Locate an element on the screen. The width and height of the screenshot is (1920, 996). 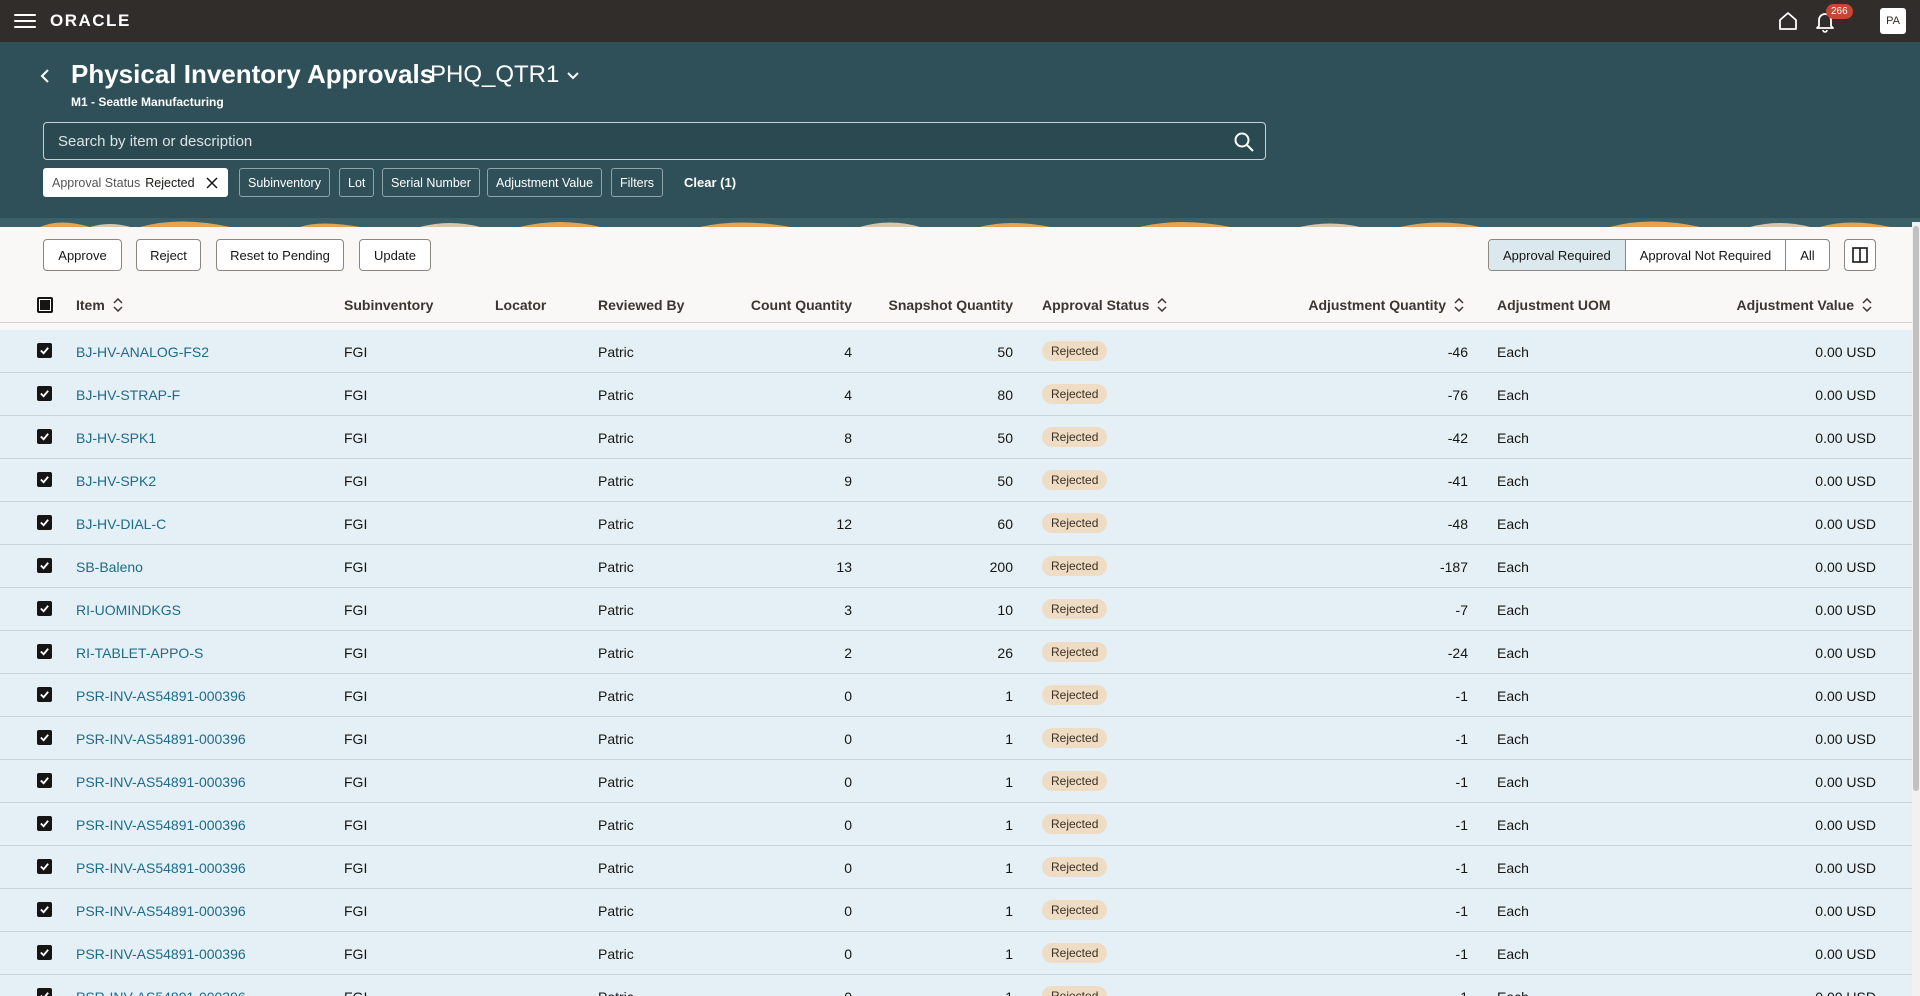
update-button: Update is located at coordinates (395, 255).